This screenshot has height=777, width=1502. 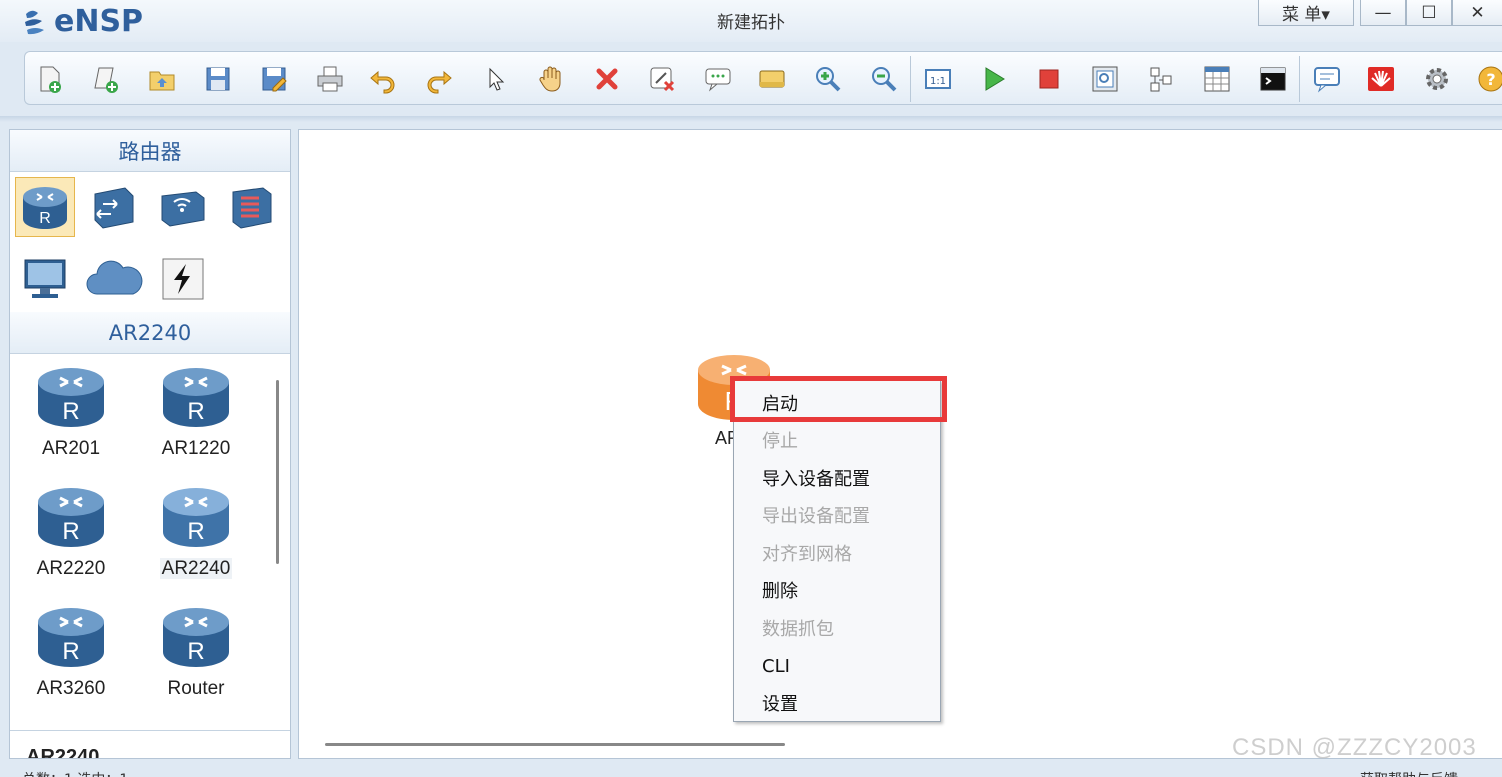 I want to click on help-icon: ?, so click(x=1488, y=79).